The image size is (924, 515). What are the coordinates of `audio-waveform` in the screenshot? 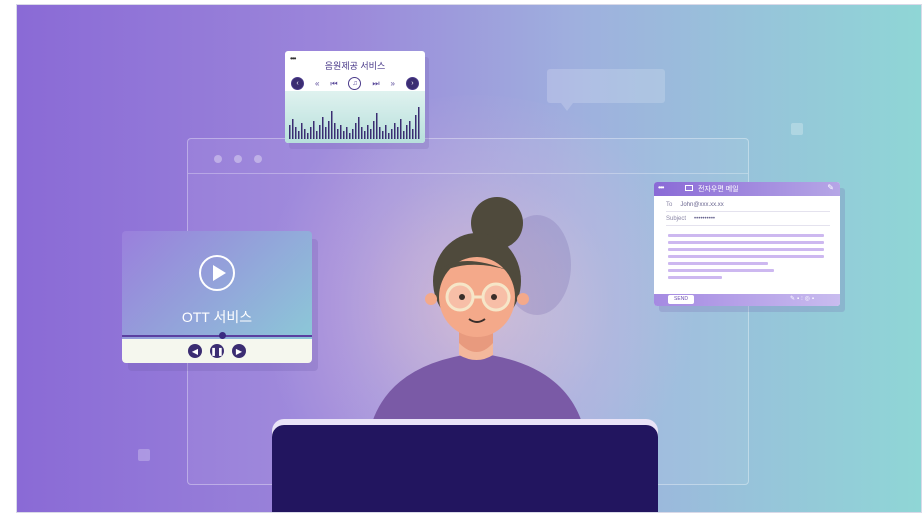 It's located at (355, 117).